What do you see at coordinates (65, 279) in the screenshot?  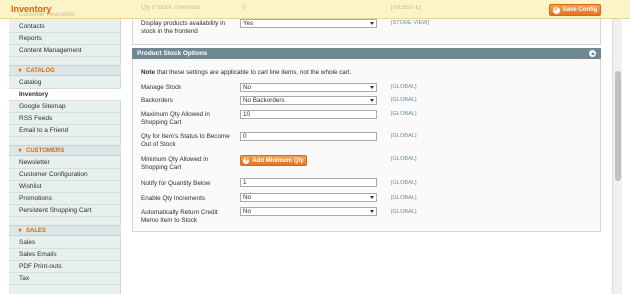 I see `sidebar-item-tax: Tax` at bounding box center [65, 279].